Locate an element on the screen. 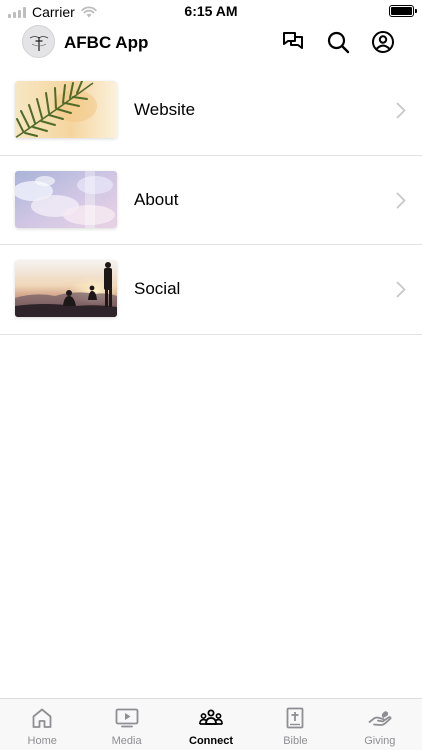 This screenshot has width=422, height=750. search-icon is located at coordinates (338, 42).